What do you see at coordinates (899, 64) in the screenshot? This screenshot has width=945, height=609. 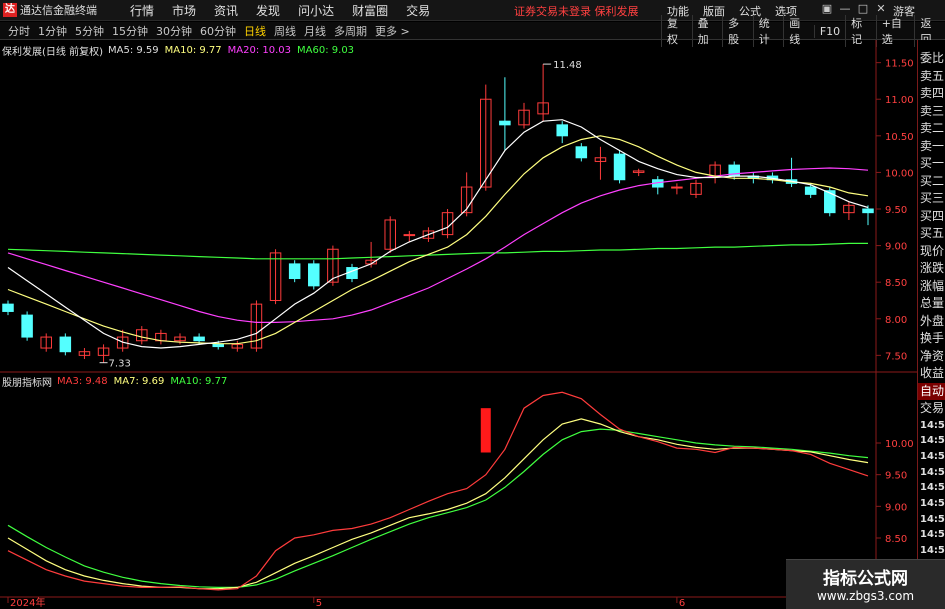 I see `price-tick-label: 11.50` at bounding box center [899, 64].